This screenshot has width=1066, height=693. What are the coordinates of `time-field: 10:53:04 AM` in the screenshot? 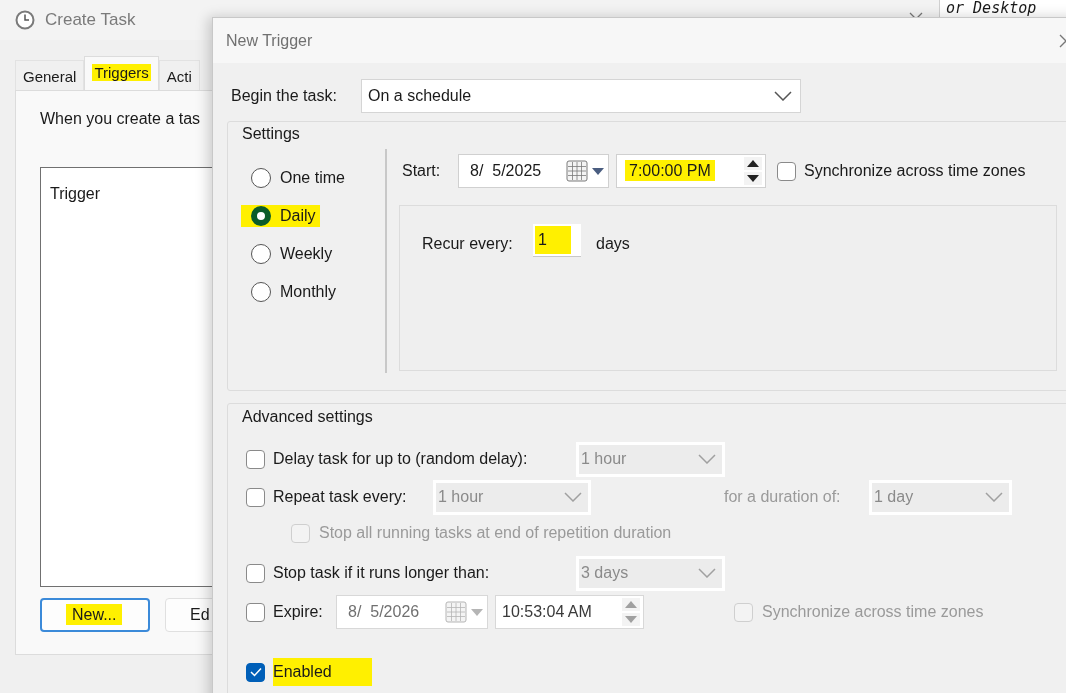 It's located at (569, 612).